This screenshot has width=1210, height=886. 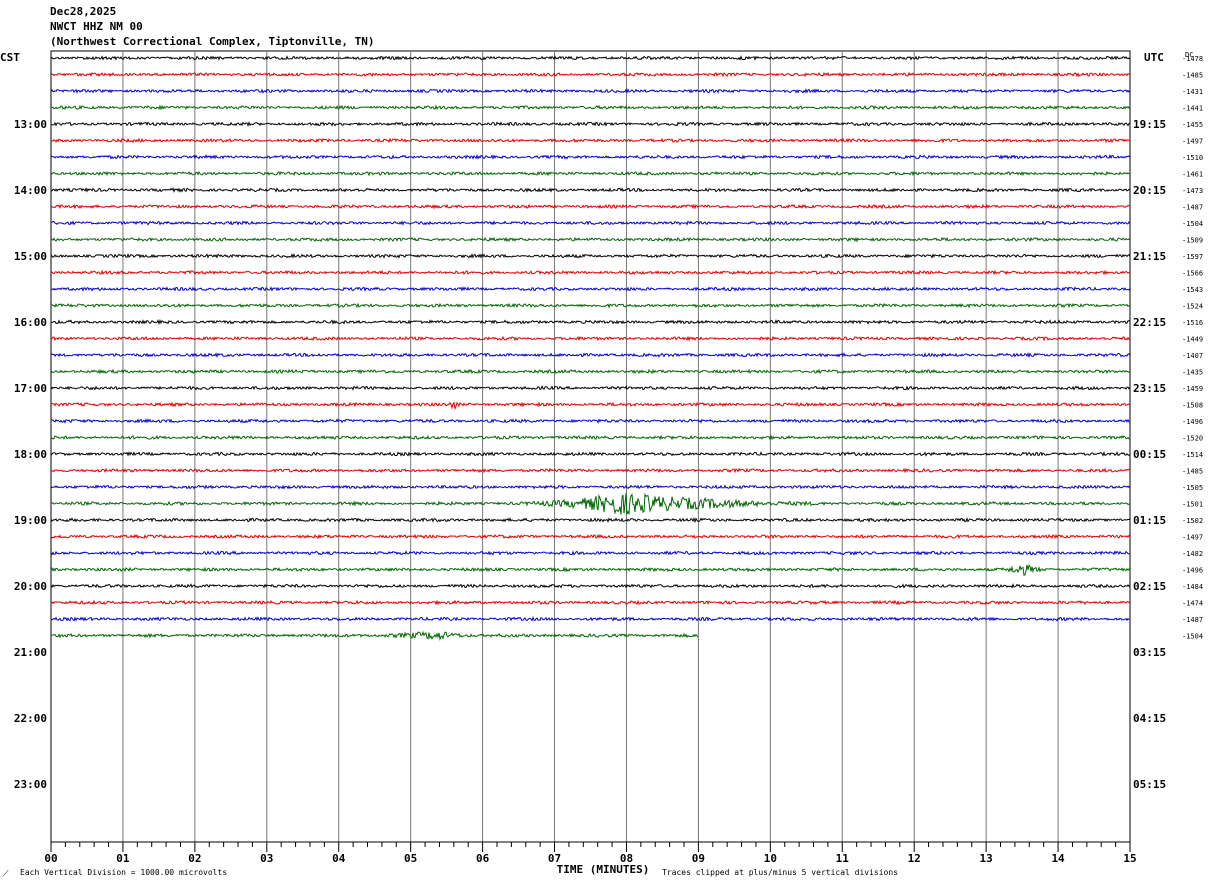 I want to click on y-tick-label-right: 00:15, so click(x=1149, y=454).